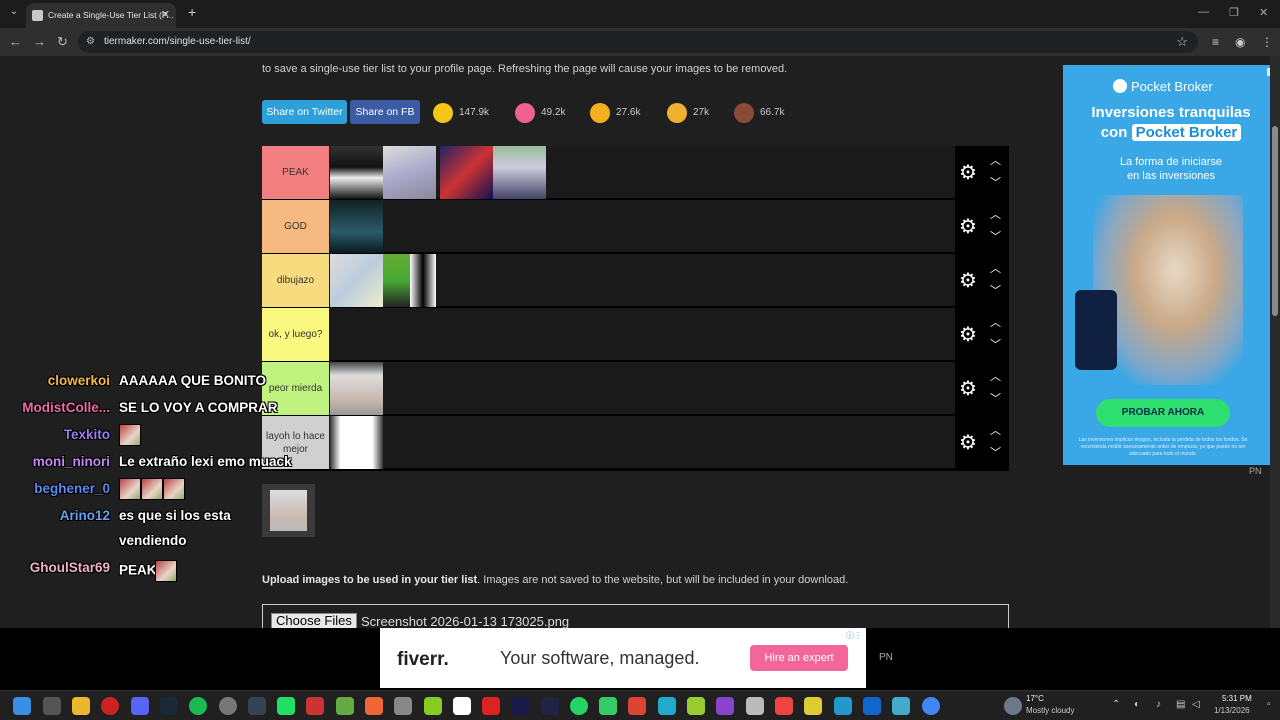 The height and width of the screenshot is (720, 1280). I want to click on profile-icon: ◉, so click(1240, 42).